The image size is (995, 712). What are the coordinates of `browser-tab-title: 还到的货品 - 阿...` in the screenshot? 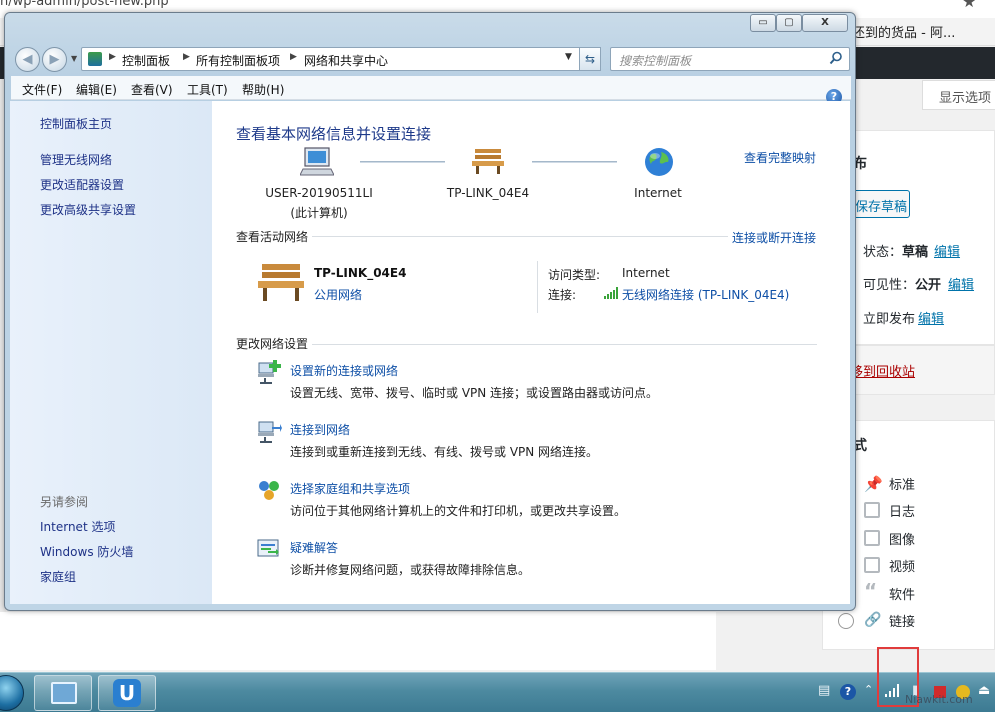 It's located at (903, 31).